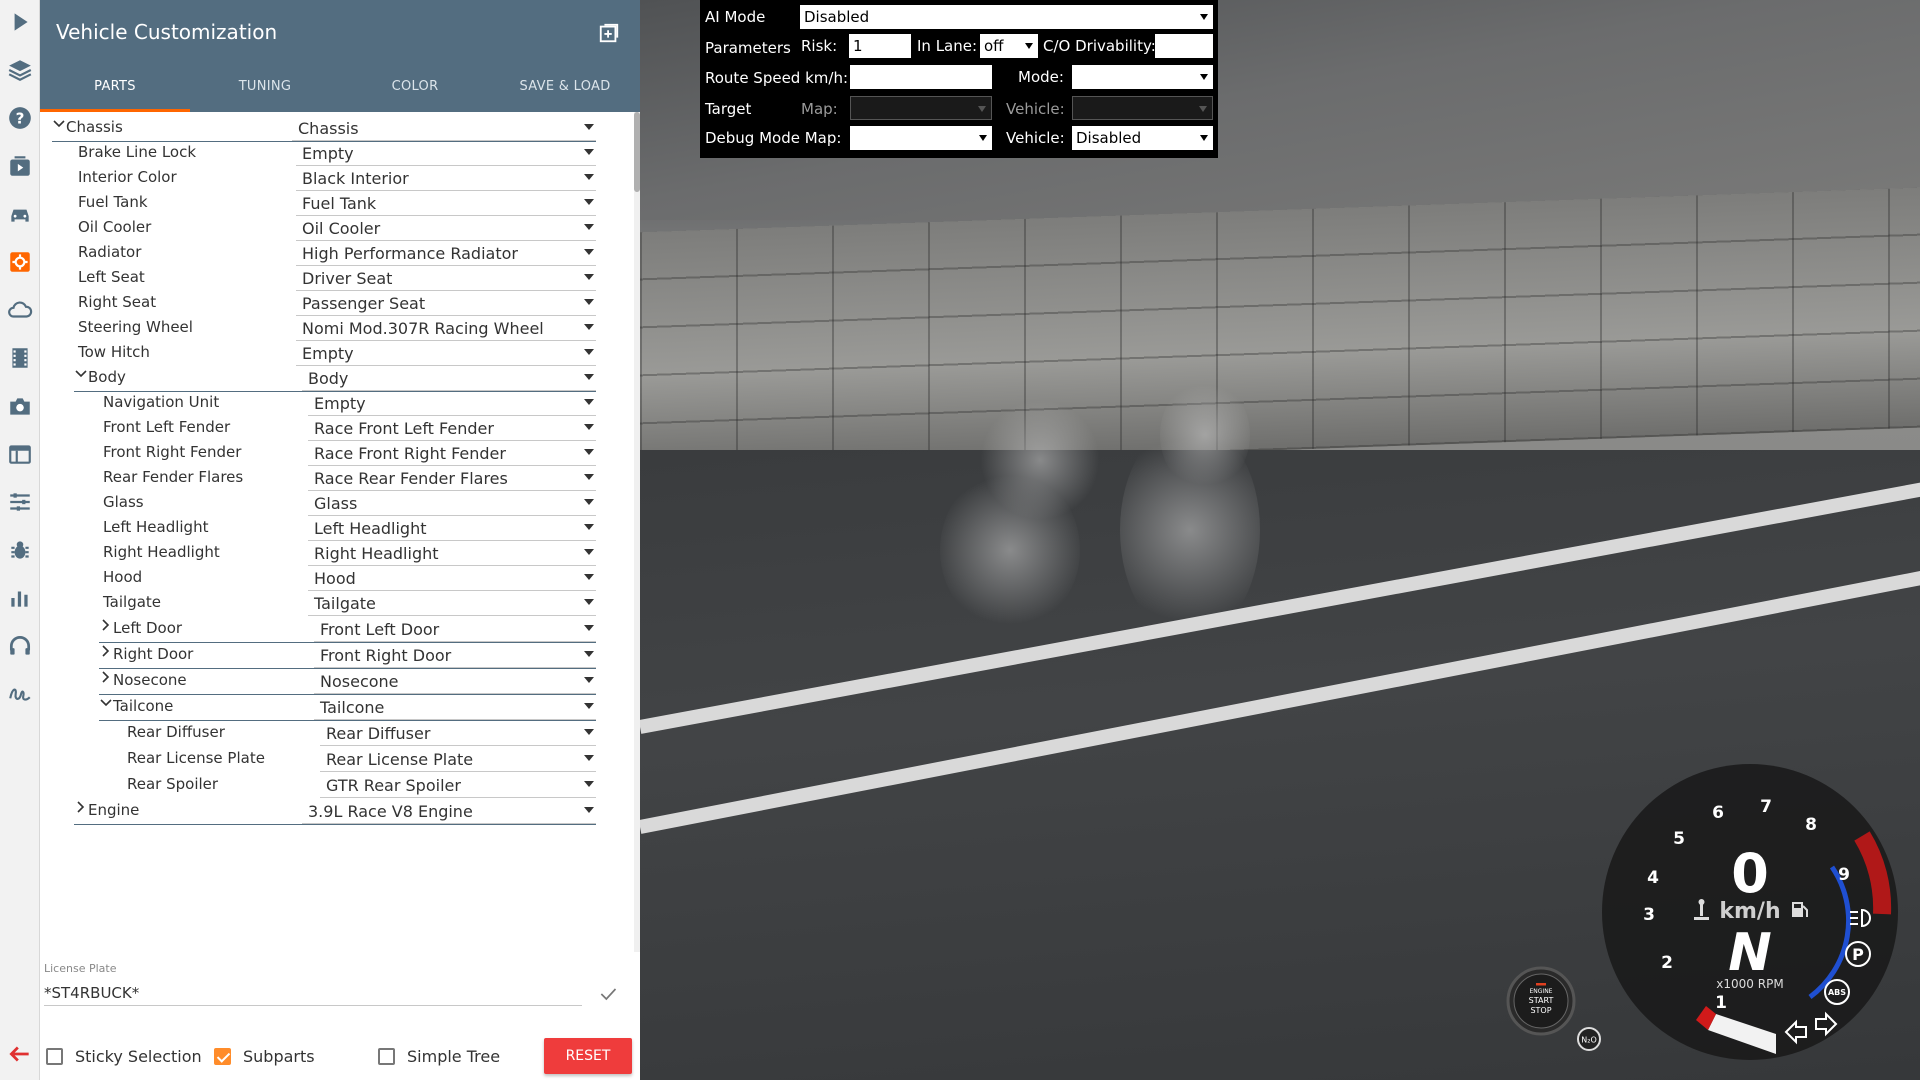 The image size is (1920, 1080). What do you see at coordinates (1653, 878) in the screenshot?
I see `rpm-tick-4: 4` at bounding box center [1653, 878].